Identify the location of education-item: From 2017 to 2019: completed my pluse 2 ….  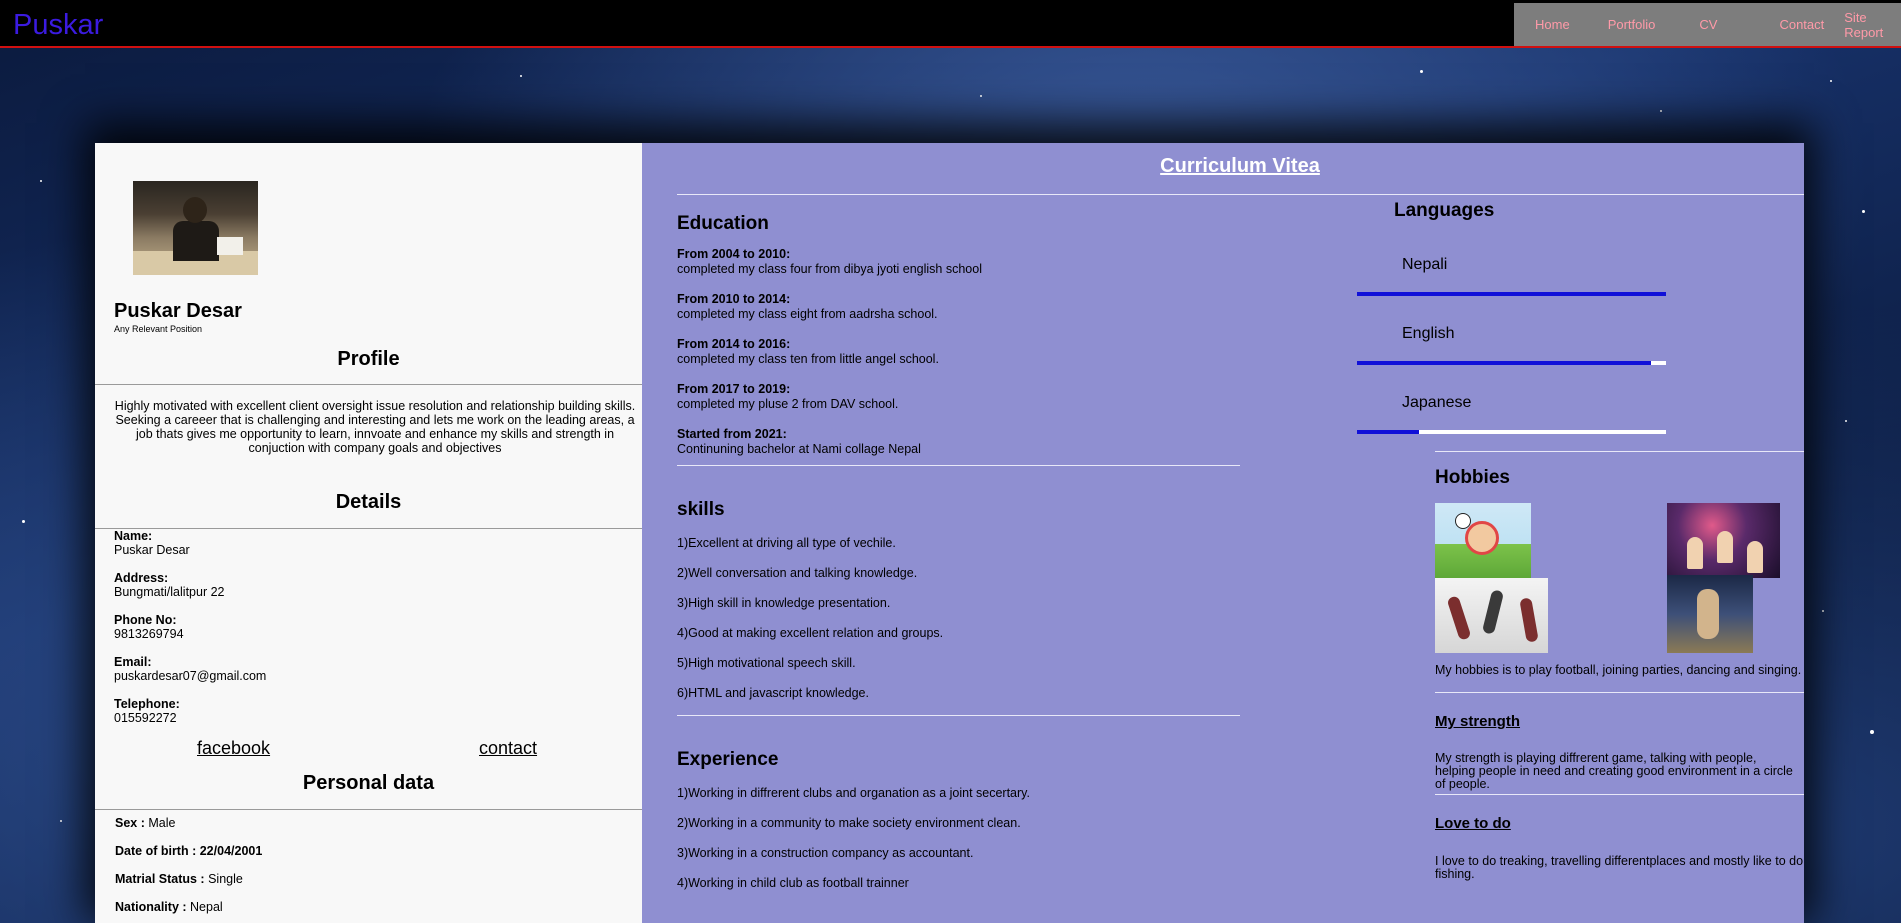
(787, 397).